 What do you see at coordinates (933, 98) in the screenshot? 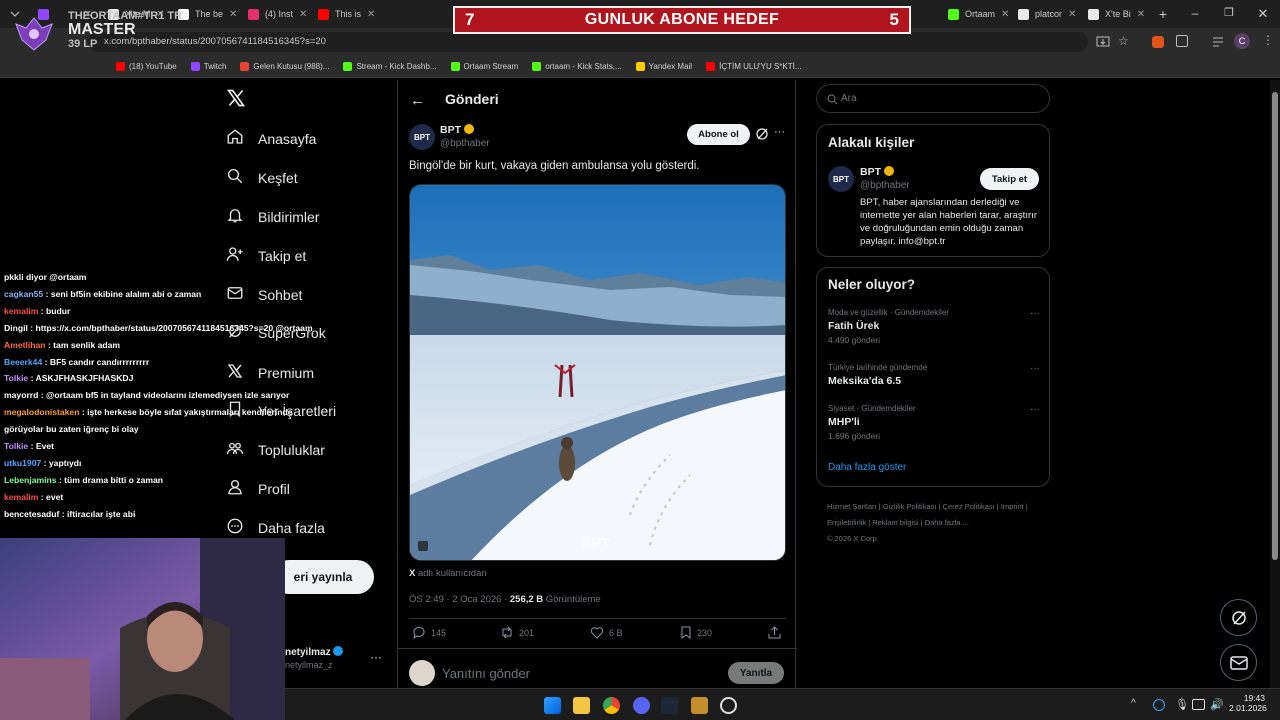
I see `search-input: Ara` at bounding box center [933, 98].